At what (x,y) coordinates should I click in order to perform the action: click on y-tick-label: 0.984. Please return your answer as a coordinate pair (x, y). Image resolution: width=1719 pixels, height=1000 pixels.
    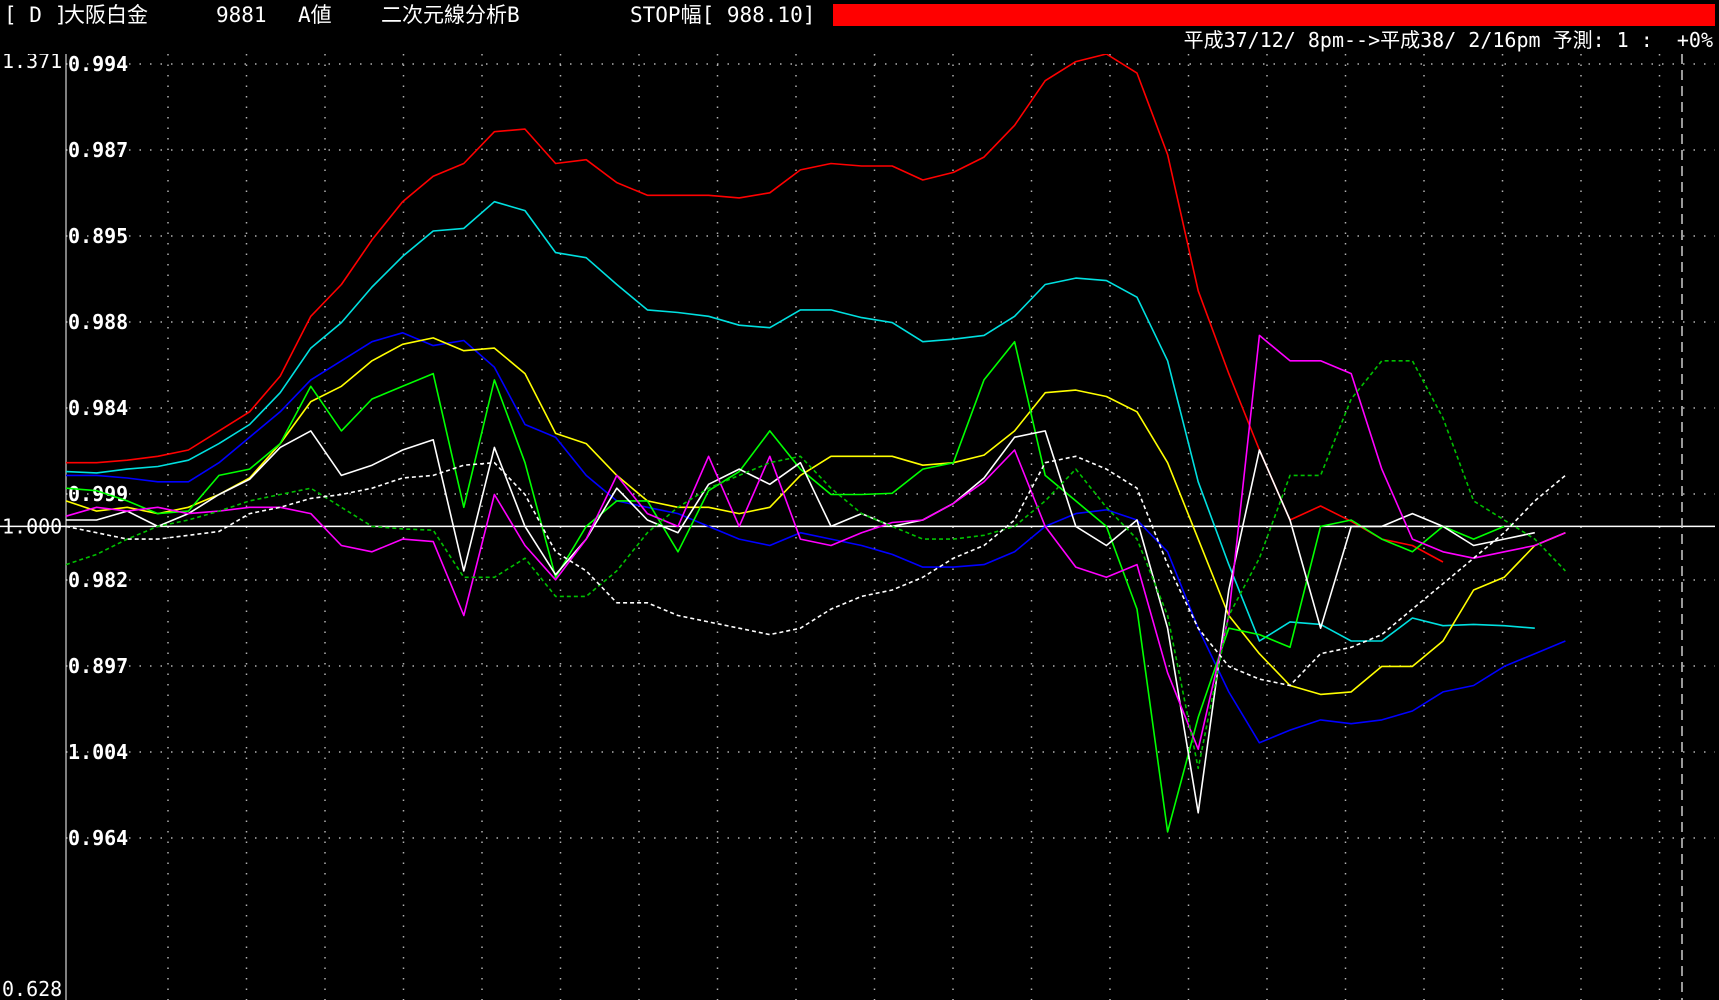
    Looking at the image, I should click on (98, 408).